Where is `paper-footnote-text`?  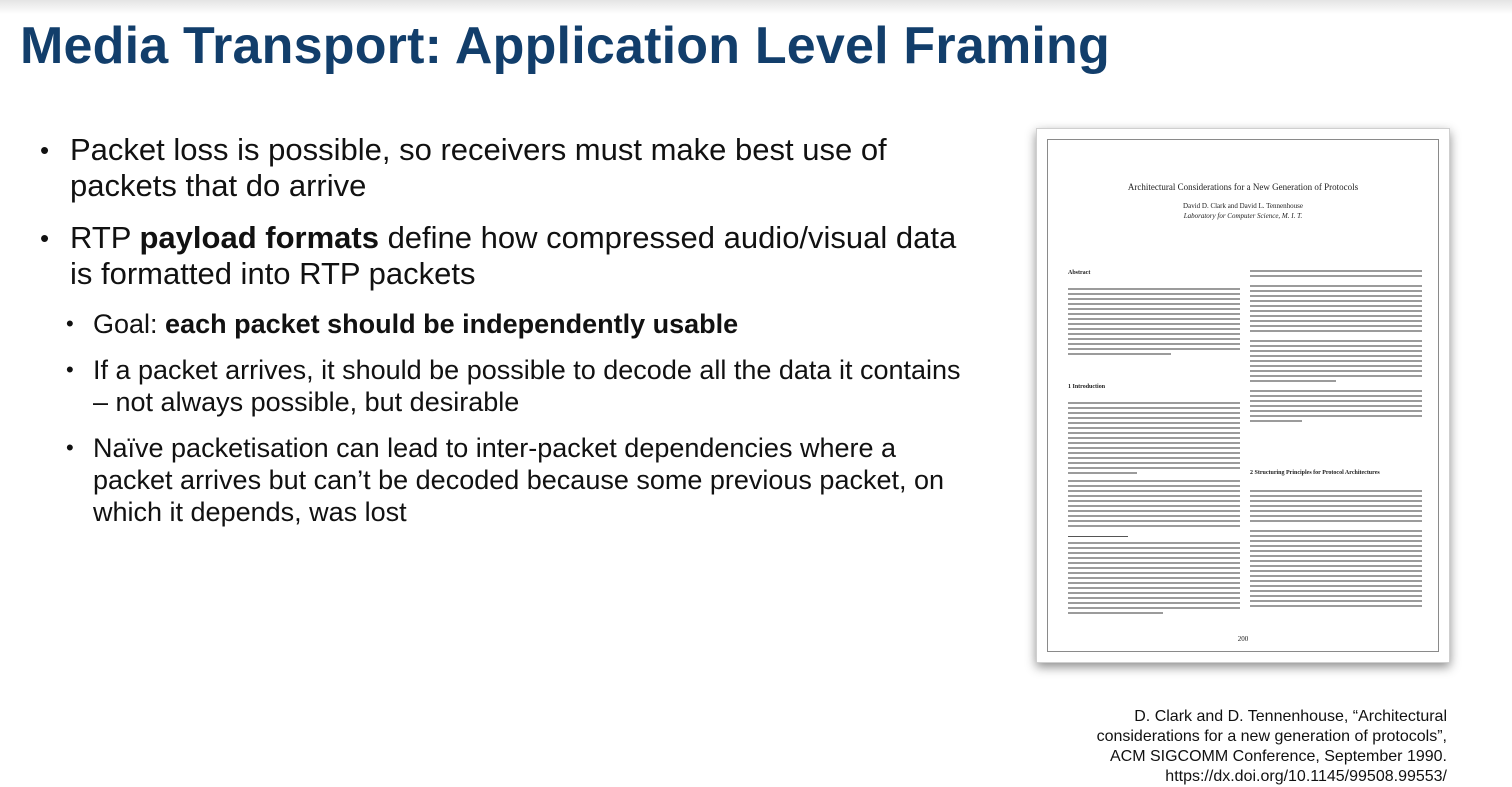 paper-footnote-text is located at coordinates (1154, 579).